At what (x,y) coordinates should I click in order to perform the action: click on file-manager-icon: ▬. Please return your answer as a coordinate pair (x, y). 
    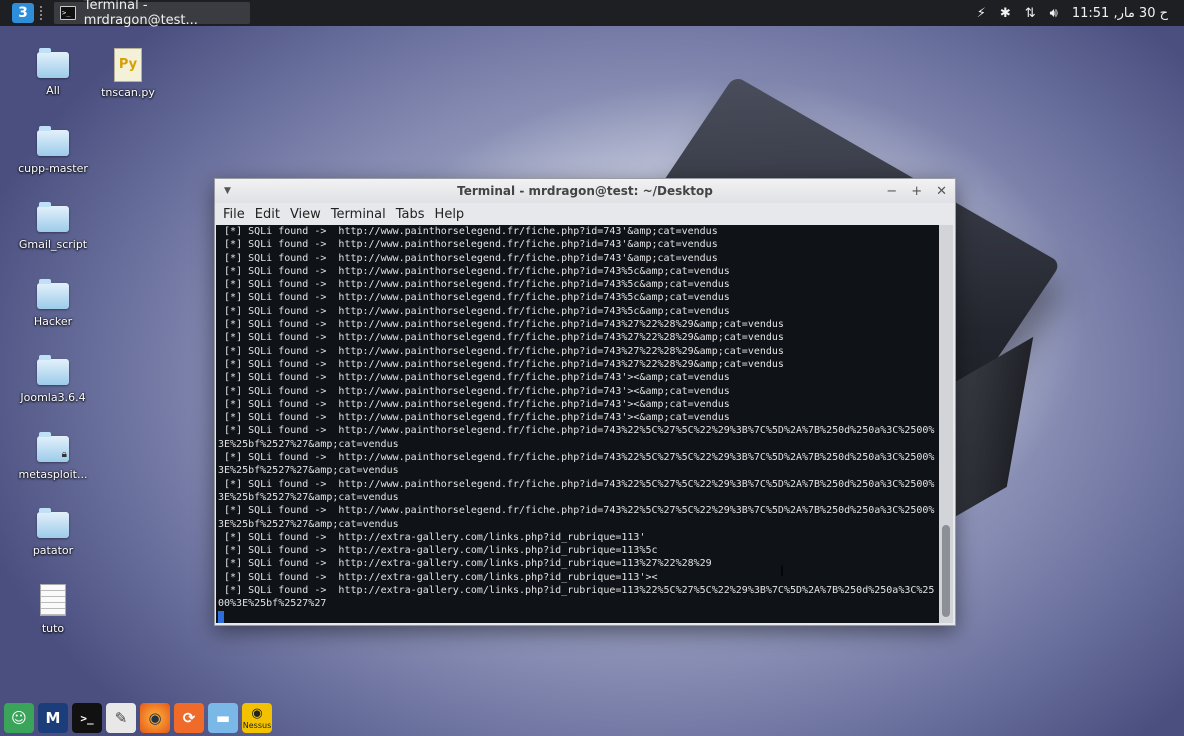
    Looking at the image, I should click on (223, 718).